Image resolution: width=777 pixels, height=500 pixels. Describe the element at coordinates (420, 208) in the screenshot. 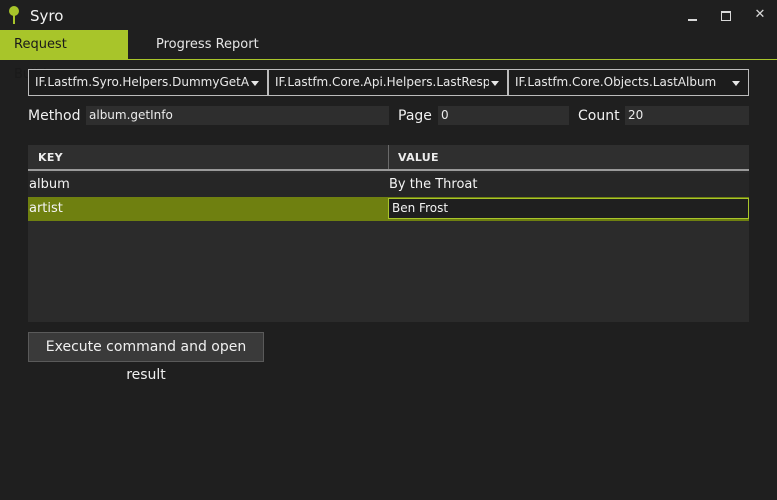

I see `row-value: Ben Frost` at that location.